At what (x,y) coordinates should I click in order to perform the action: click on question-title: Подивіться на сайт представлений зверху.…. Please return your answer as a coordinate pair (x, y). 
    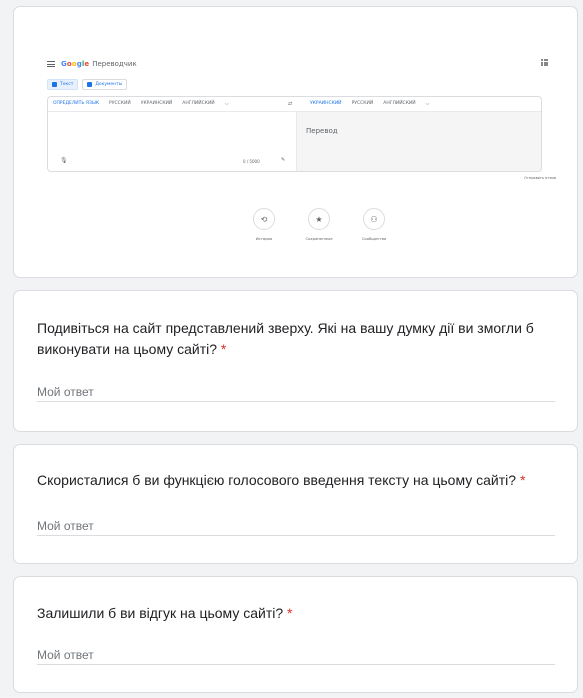
    Looking at the image, I should click on (285, 338).